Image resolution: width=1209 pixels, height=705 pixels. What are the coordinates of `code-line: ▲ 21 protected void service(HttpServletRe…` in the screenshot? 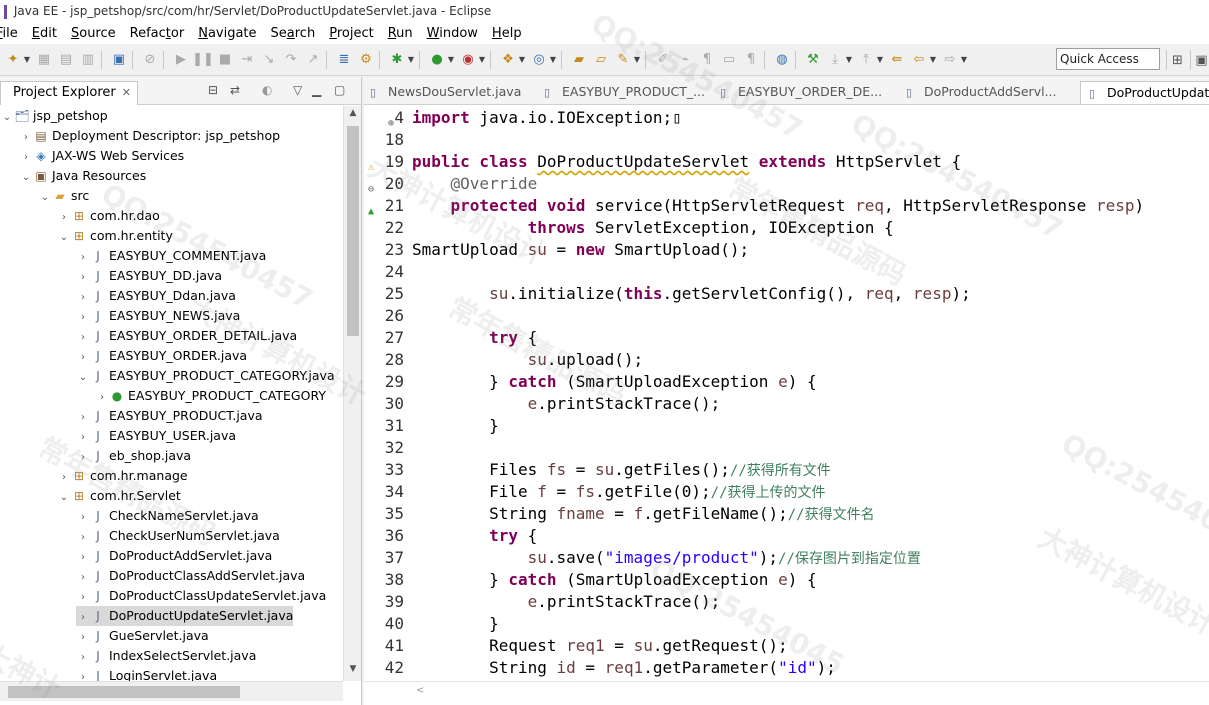 It's located at (786, 206).